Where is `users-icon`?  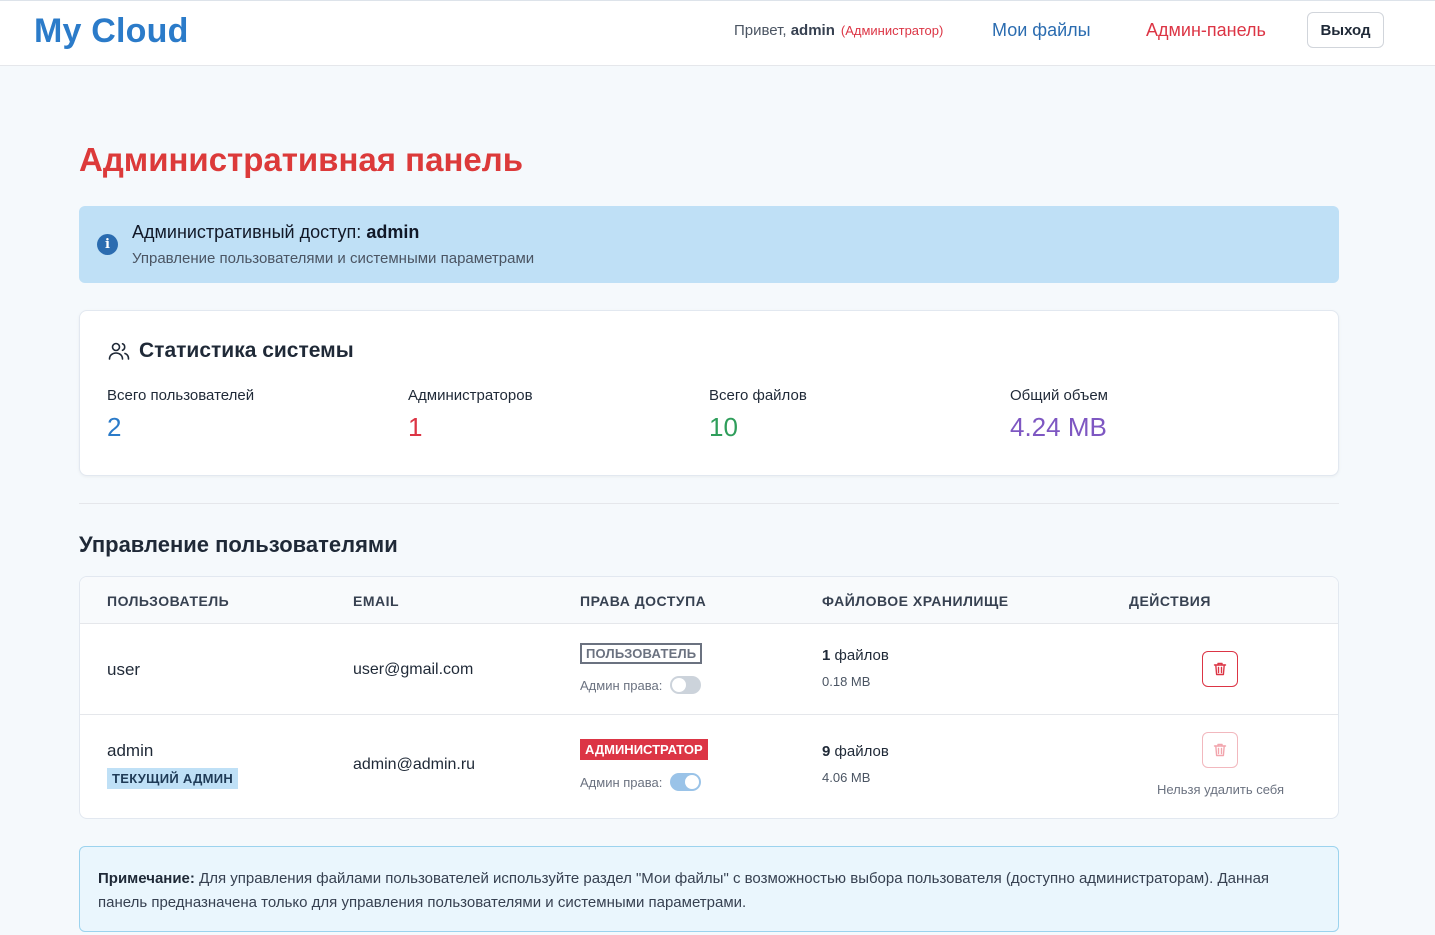 users-icon is located at coordinates (119, 351).